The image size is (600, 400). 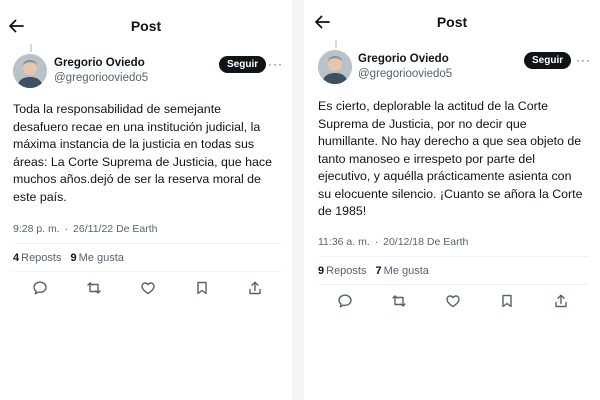 What do you see at coordinates (344, 242) in the screenshot?
I see `post-time: 11:36 a. m.` at bounding box center [344, 242].